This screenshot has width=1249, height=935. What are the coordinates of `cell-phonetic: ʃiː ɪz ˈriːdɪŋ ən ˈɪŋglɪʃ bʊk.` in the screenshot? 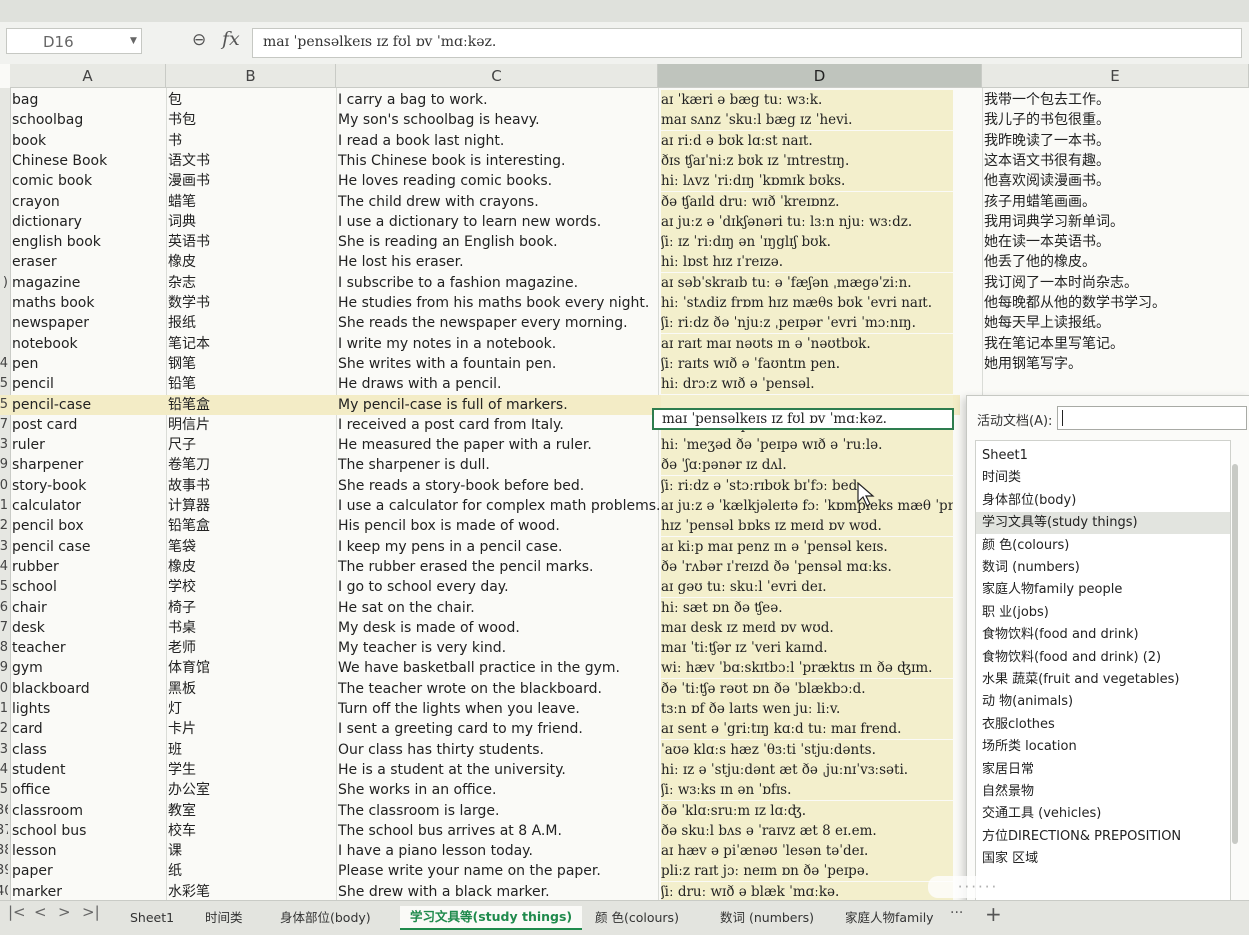 It's located at (807, 242).